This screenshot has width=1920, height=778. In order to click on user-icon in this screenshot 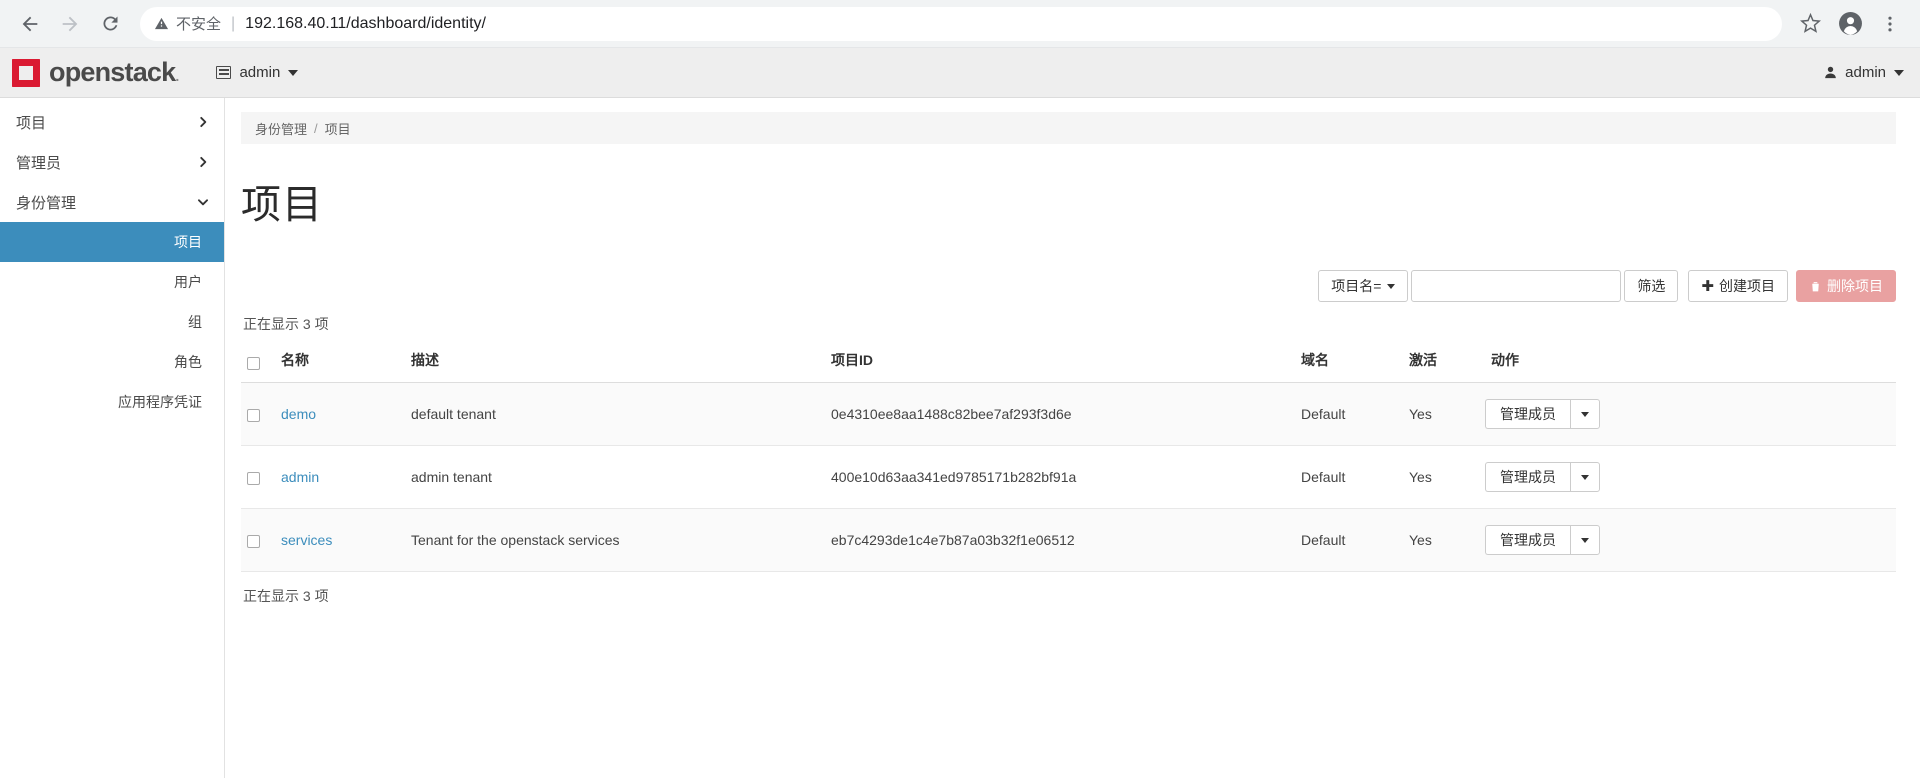, I will do `click(1830, 72)`.